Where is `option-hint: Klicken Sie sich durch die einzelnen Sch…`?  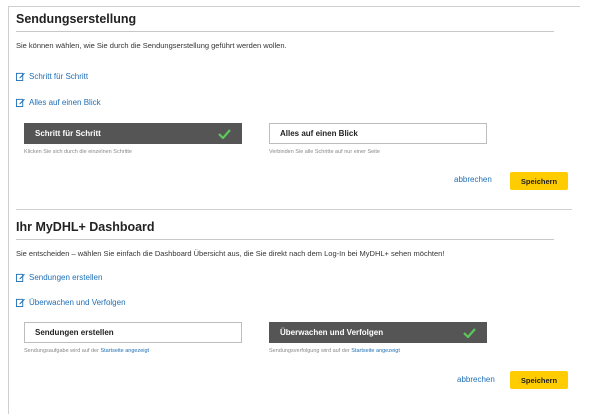
option-hint: Klicken Sie sich durch die einzelnen Sch… is located at coordinates (78, 152).